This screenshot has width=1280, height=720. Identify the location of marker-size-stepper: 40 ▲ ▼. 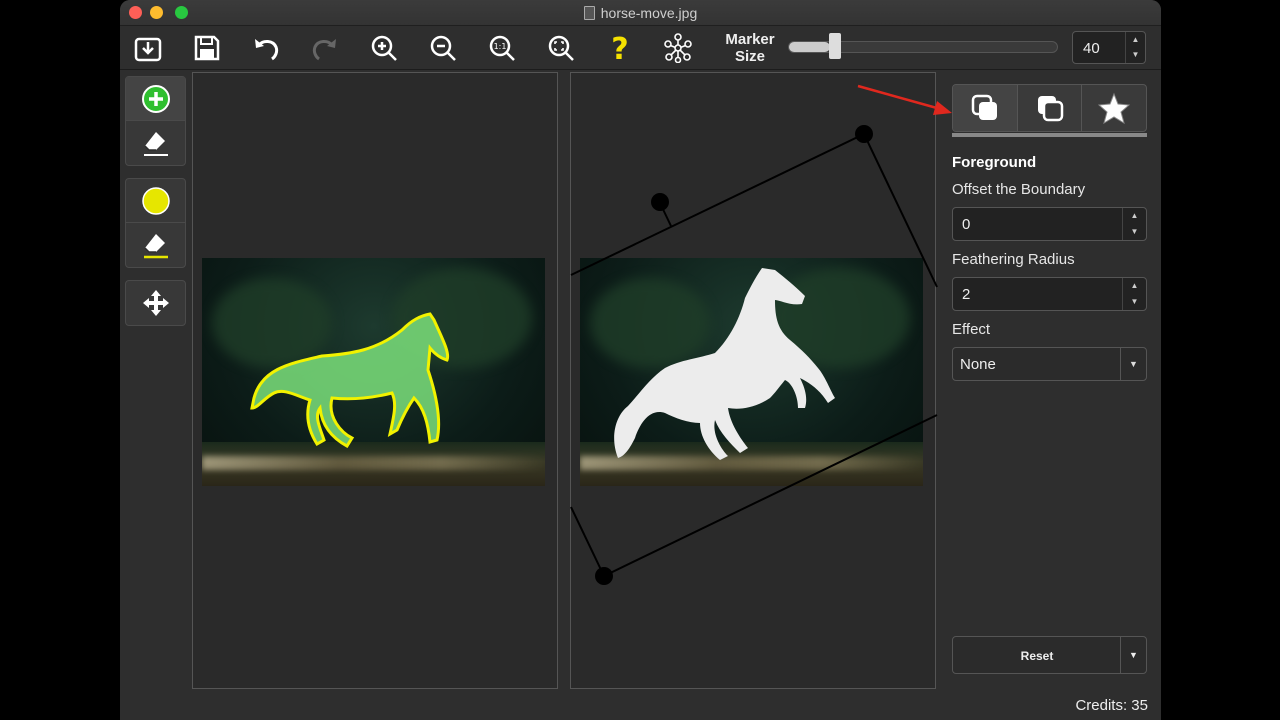
(1109, 47).